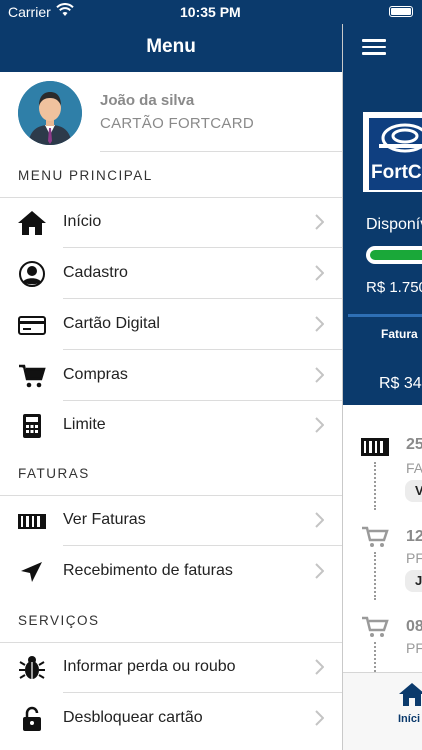  I want to click on limit-value: R$ 1.750, so click(394, 287).